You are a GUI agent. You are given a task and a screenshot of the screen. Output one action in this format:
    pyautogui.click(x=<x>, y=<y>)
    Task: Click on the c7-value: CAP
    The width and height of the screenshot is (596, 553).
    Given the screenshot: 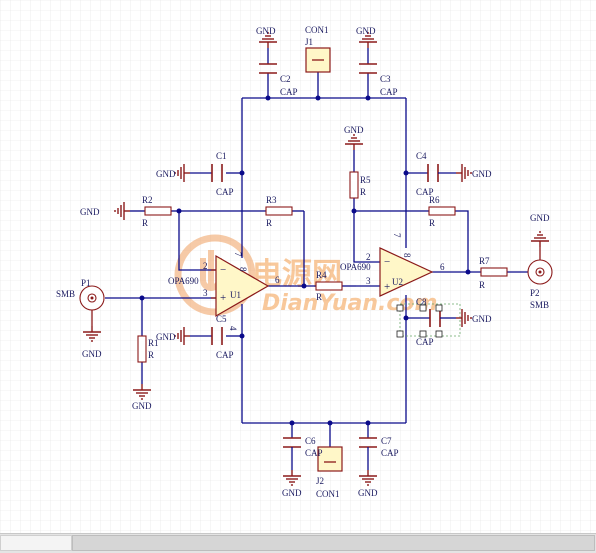 What is the action you would take?
    pyautogui.click(x=390, y=453)
    